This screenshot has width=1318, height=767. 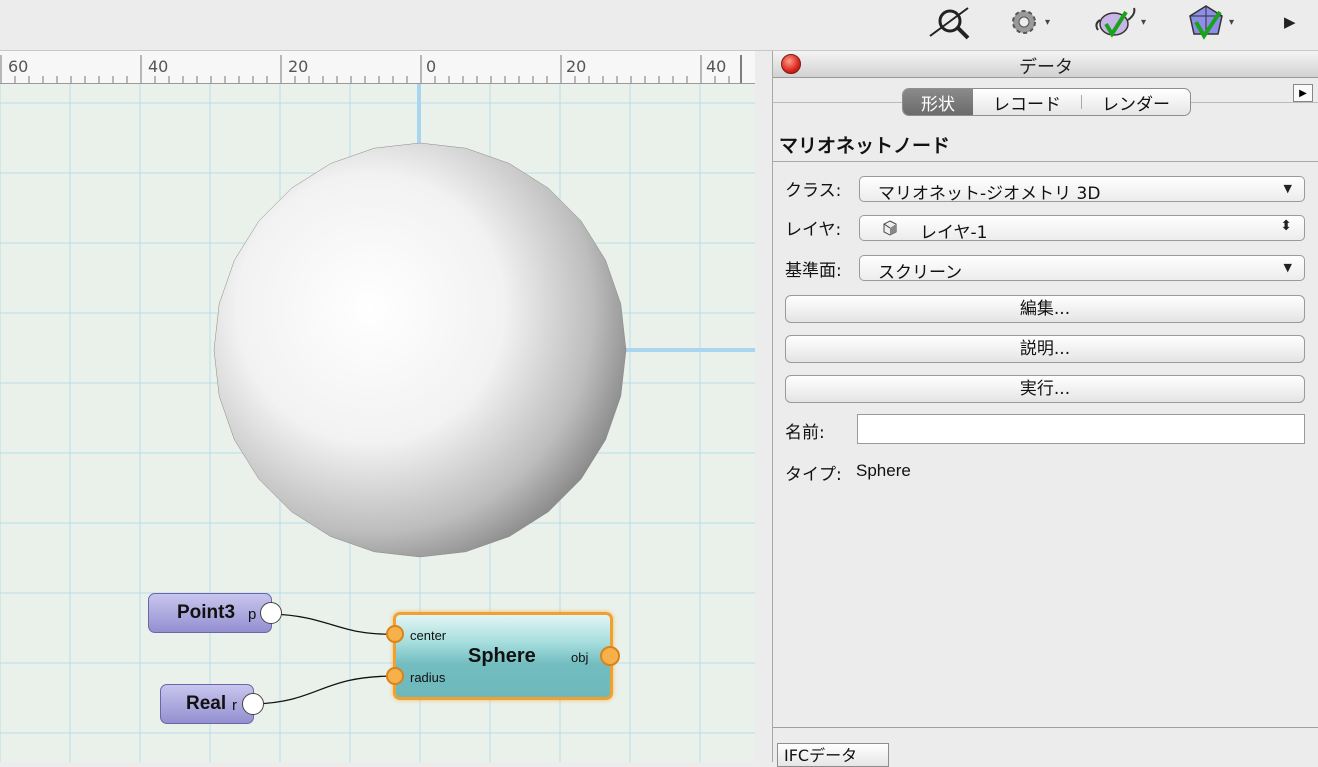 I want to click on view-menu-button: ▾, so click(x=1210, y=22).